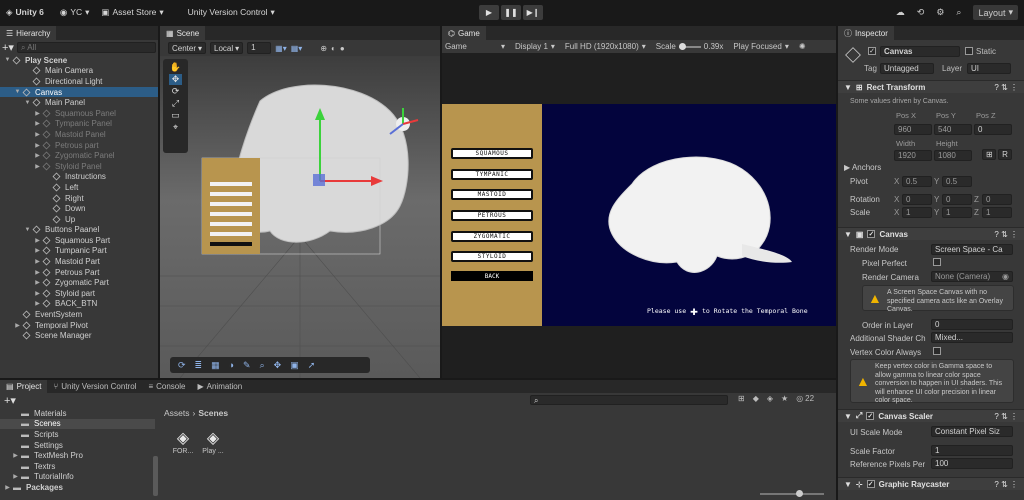  Describe the element at coordinates (760, 46) in the screenshot. I see `play-mode-dropdown: Play Focused ▾` at that location.